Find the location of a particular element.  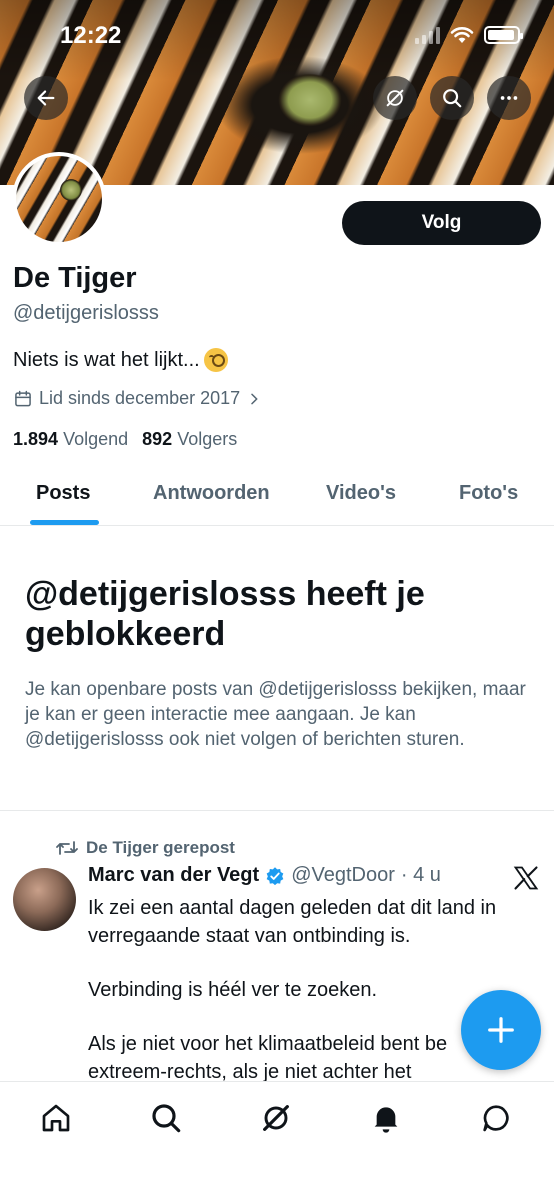

compose-button is located at coordinates (501, 1030).